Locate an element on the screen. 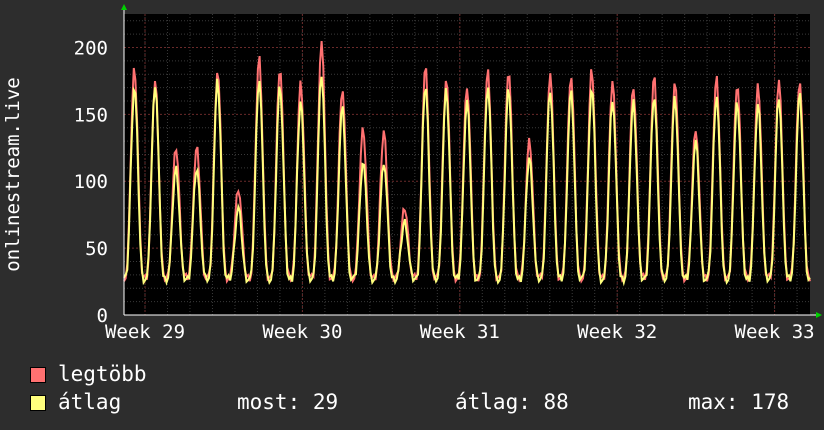  stat-most-value: 29 is located at coordinates (325, 402).